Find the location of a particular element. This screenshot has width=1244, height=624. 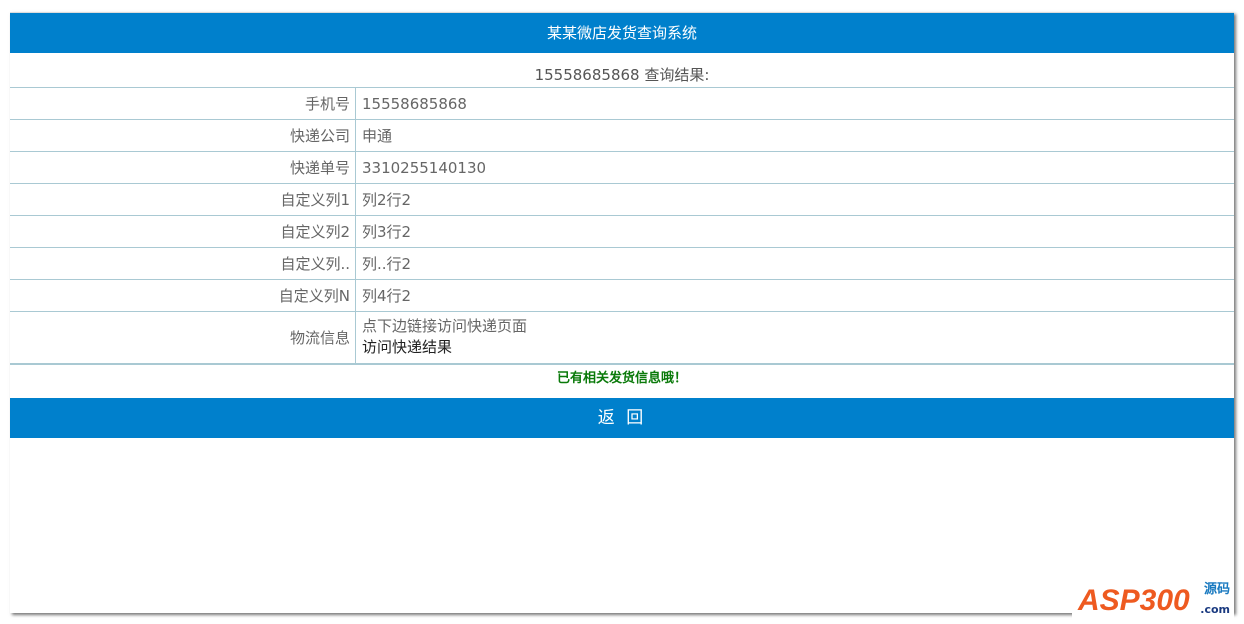

row-label: 自定义列.. is located at coordinates (183, 263).